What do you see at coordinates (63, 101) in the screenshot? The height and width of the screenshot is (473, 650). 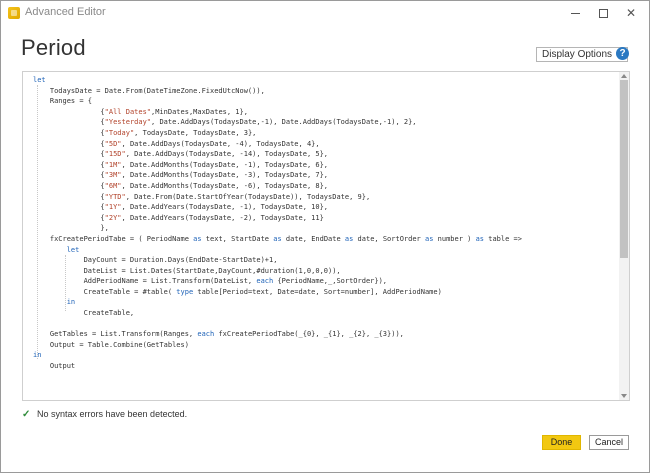 I see `code-token: Ranges = {` at bounding box center [63, 101].